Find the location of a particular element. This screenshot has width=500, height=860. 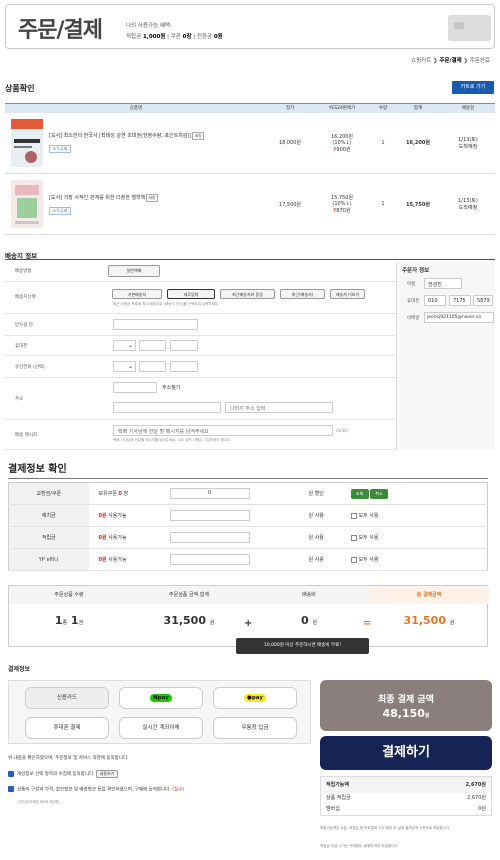

deposit-row: 예치금 0원 사용가능 원 사용 모두 사용 is located at coordinates (248, 515).